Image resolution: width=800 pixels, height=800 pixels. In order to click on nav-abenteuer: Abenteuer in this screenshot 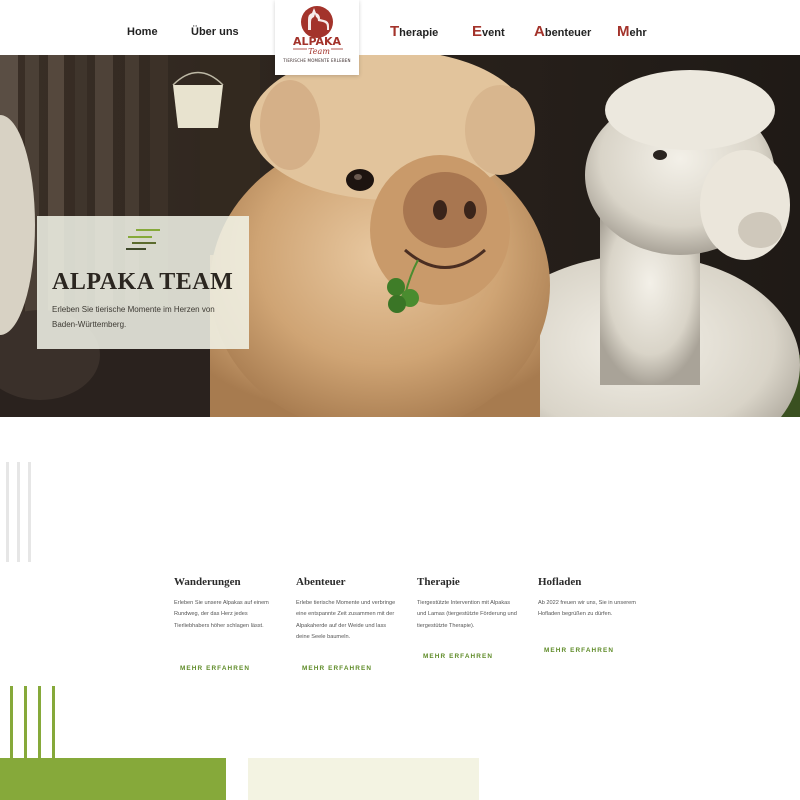, I will do `click(562, 31)`.